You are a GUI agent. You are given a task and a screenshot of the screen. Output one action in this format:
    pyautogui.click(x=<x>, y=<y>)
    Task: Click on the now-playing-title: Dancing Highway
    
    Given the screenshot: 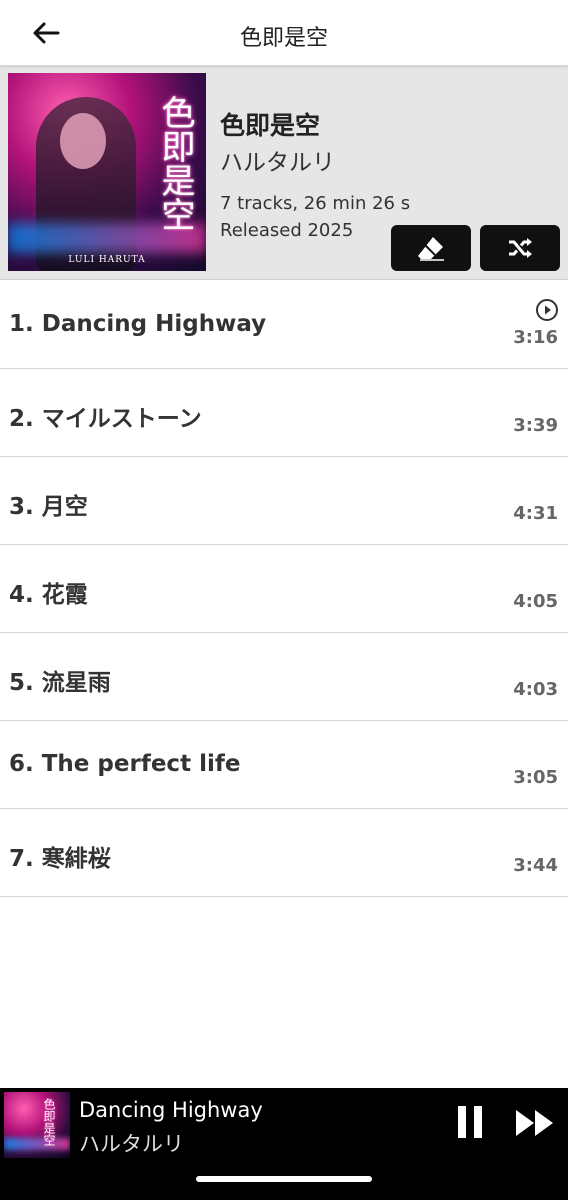 What is the action you would take?
    pyautogui.click(x=171, y=1110)
    